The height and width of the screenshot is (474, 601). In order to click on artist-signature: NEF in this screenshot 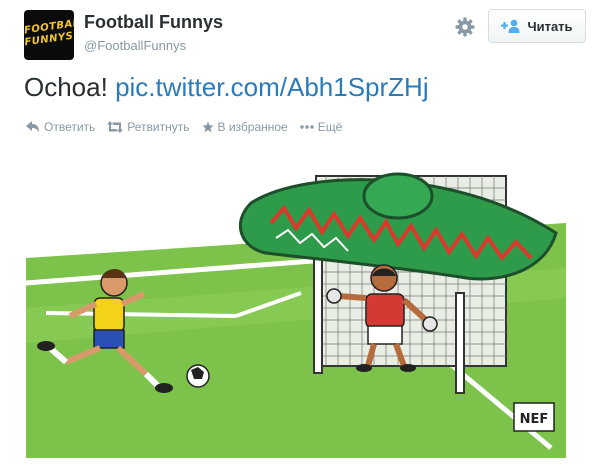, I will do `click(534, 419)`.